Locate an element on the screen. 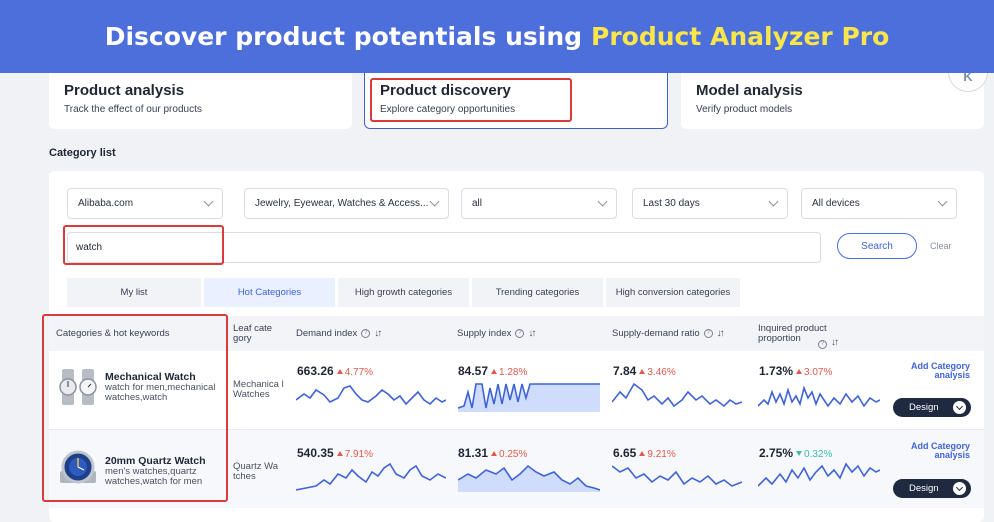 The height and width of the screenshot is (522, 994). leaf-category: Quartz Wa tches is located at coordinates (256, 471).